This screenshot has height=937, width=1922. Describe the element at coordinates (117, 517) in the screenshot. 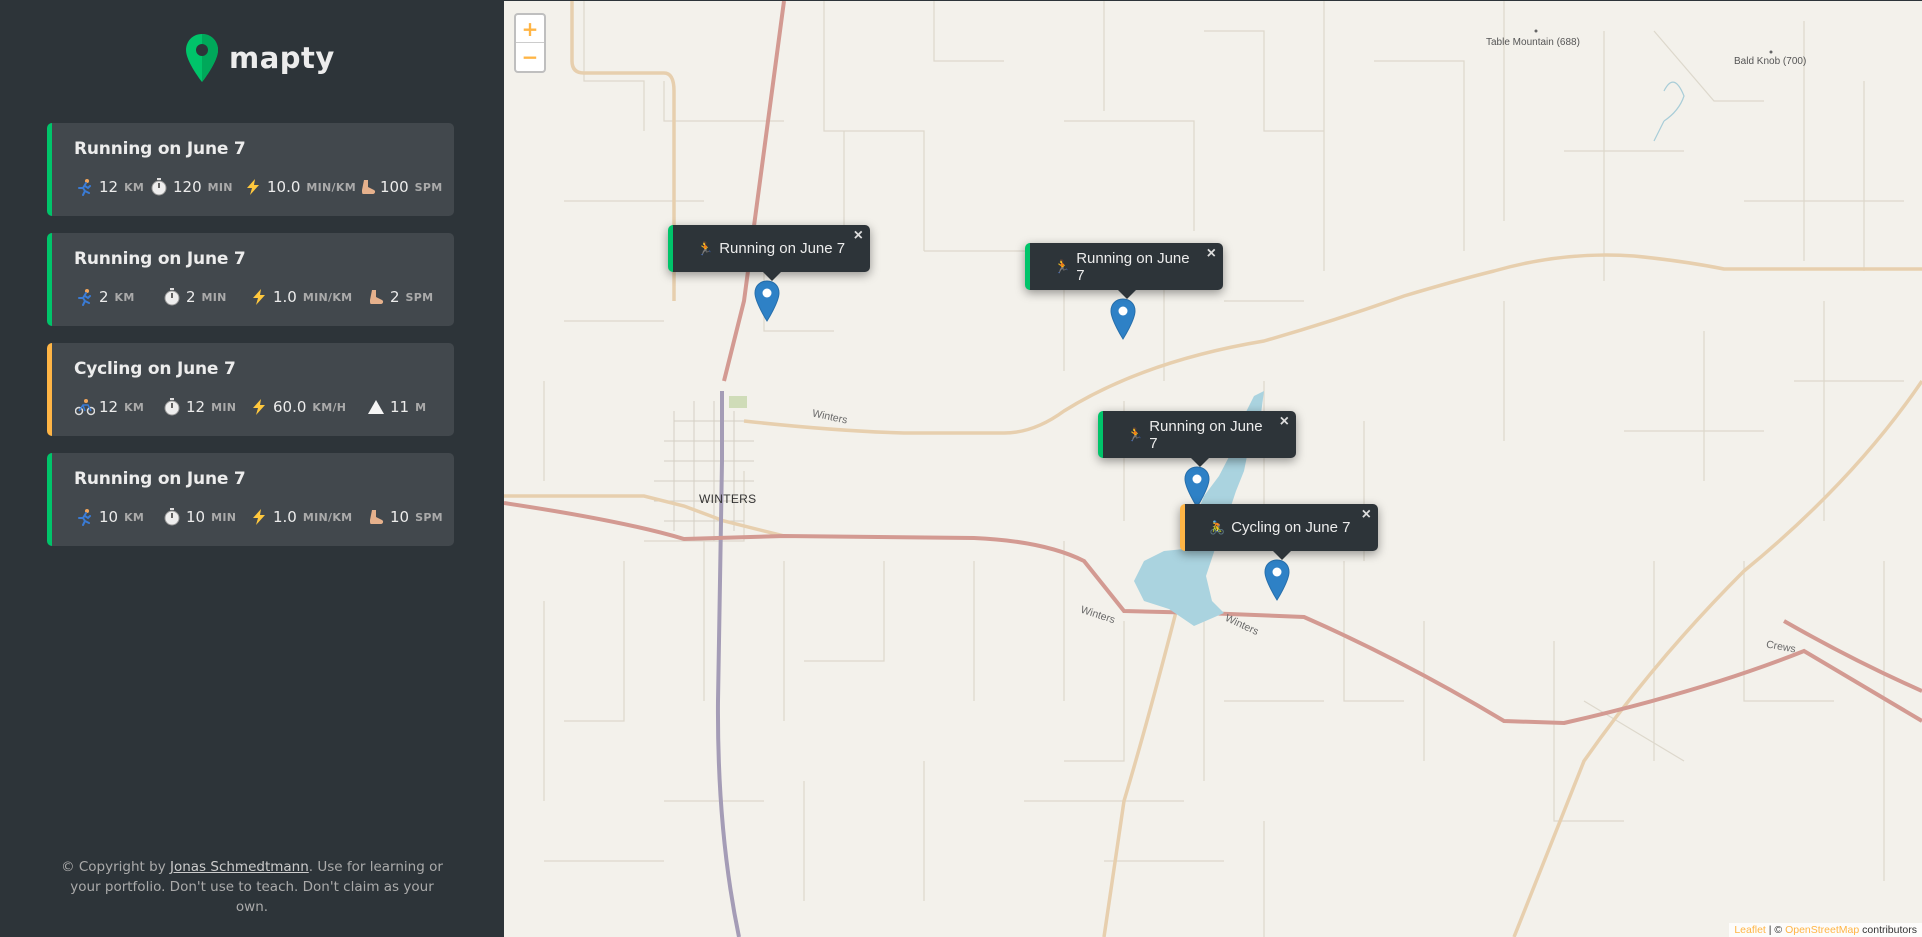

I see `workout-distance: 10 km` at that location.